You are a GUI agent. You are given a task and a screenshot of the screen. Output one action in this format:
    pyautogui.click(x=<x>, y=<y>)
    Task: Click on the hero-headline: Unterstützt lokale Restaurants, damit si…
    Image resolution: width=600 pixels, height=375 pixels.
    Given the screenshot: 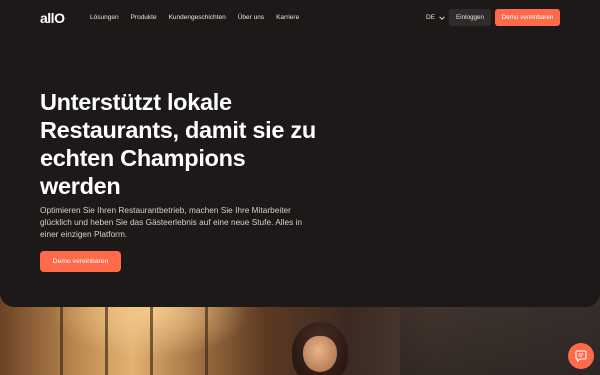 What is the action you would take?
    pyautogui.click(x=178, y=144)
    